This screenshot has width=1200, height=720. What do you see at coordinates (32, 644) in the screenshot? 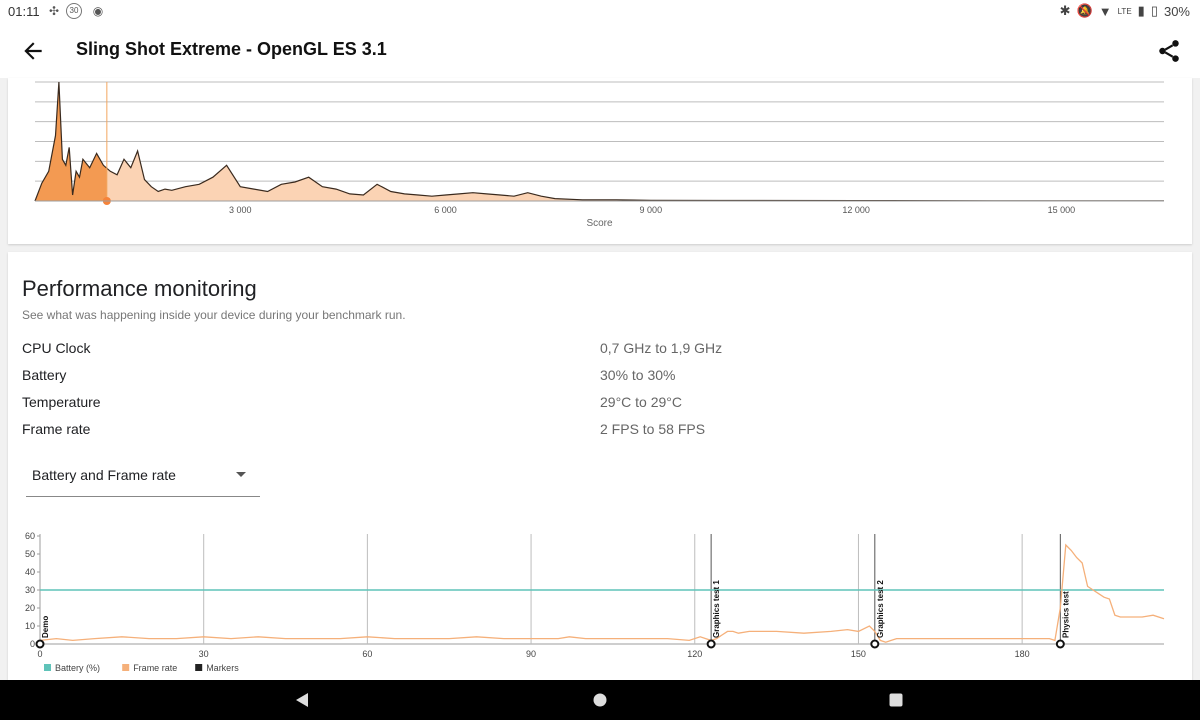
I see `y-tick-label: 0` at bounding box center [32, 644].